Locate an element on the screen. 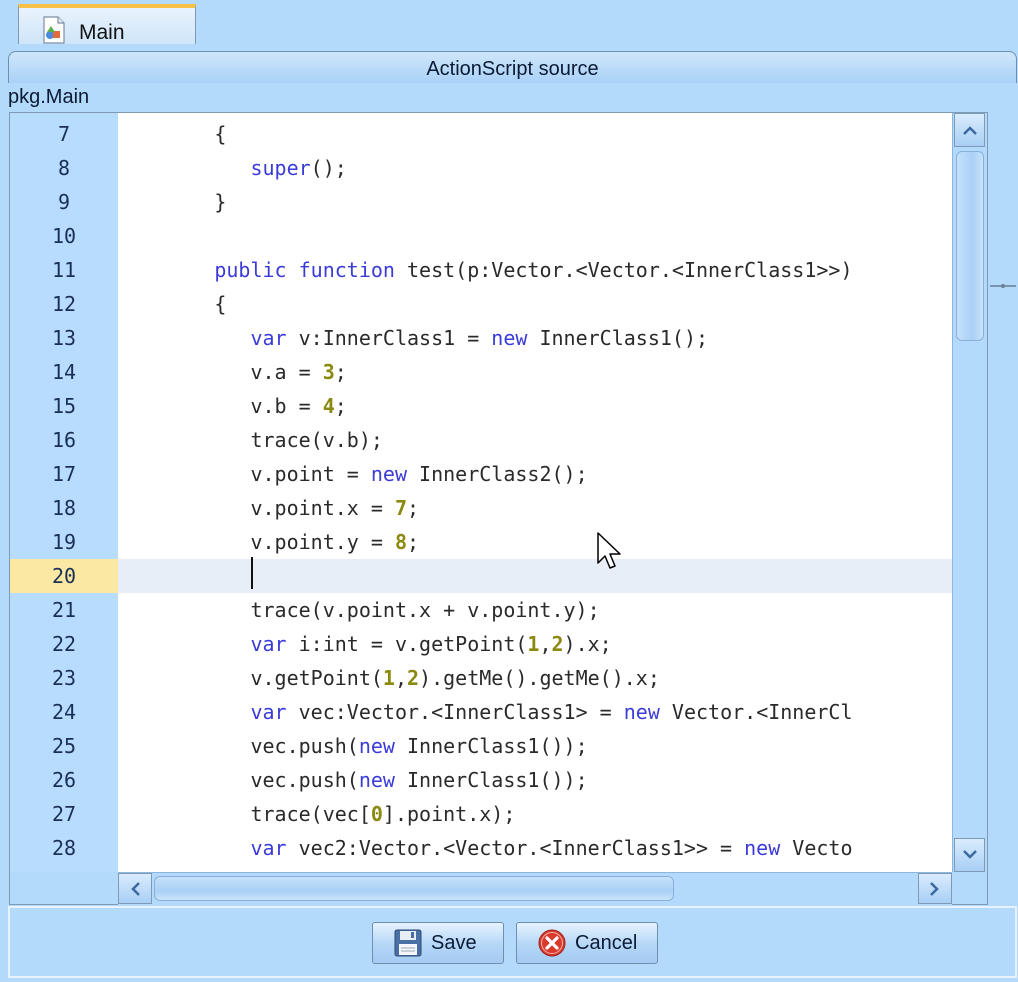  chevron-down-icon is located at coordinates (969, 854).